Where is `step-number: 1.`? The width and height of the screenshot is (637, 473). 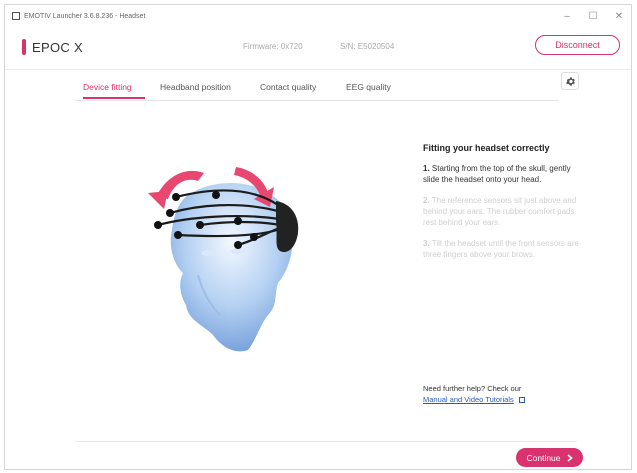 step-number: 1. is located at coordinates (426, 168).